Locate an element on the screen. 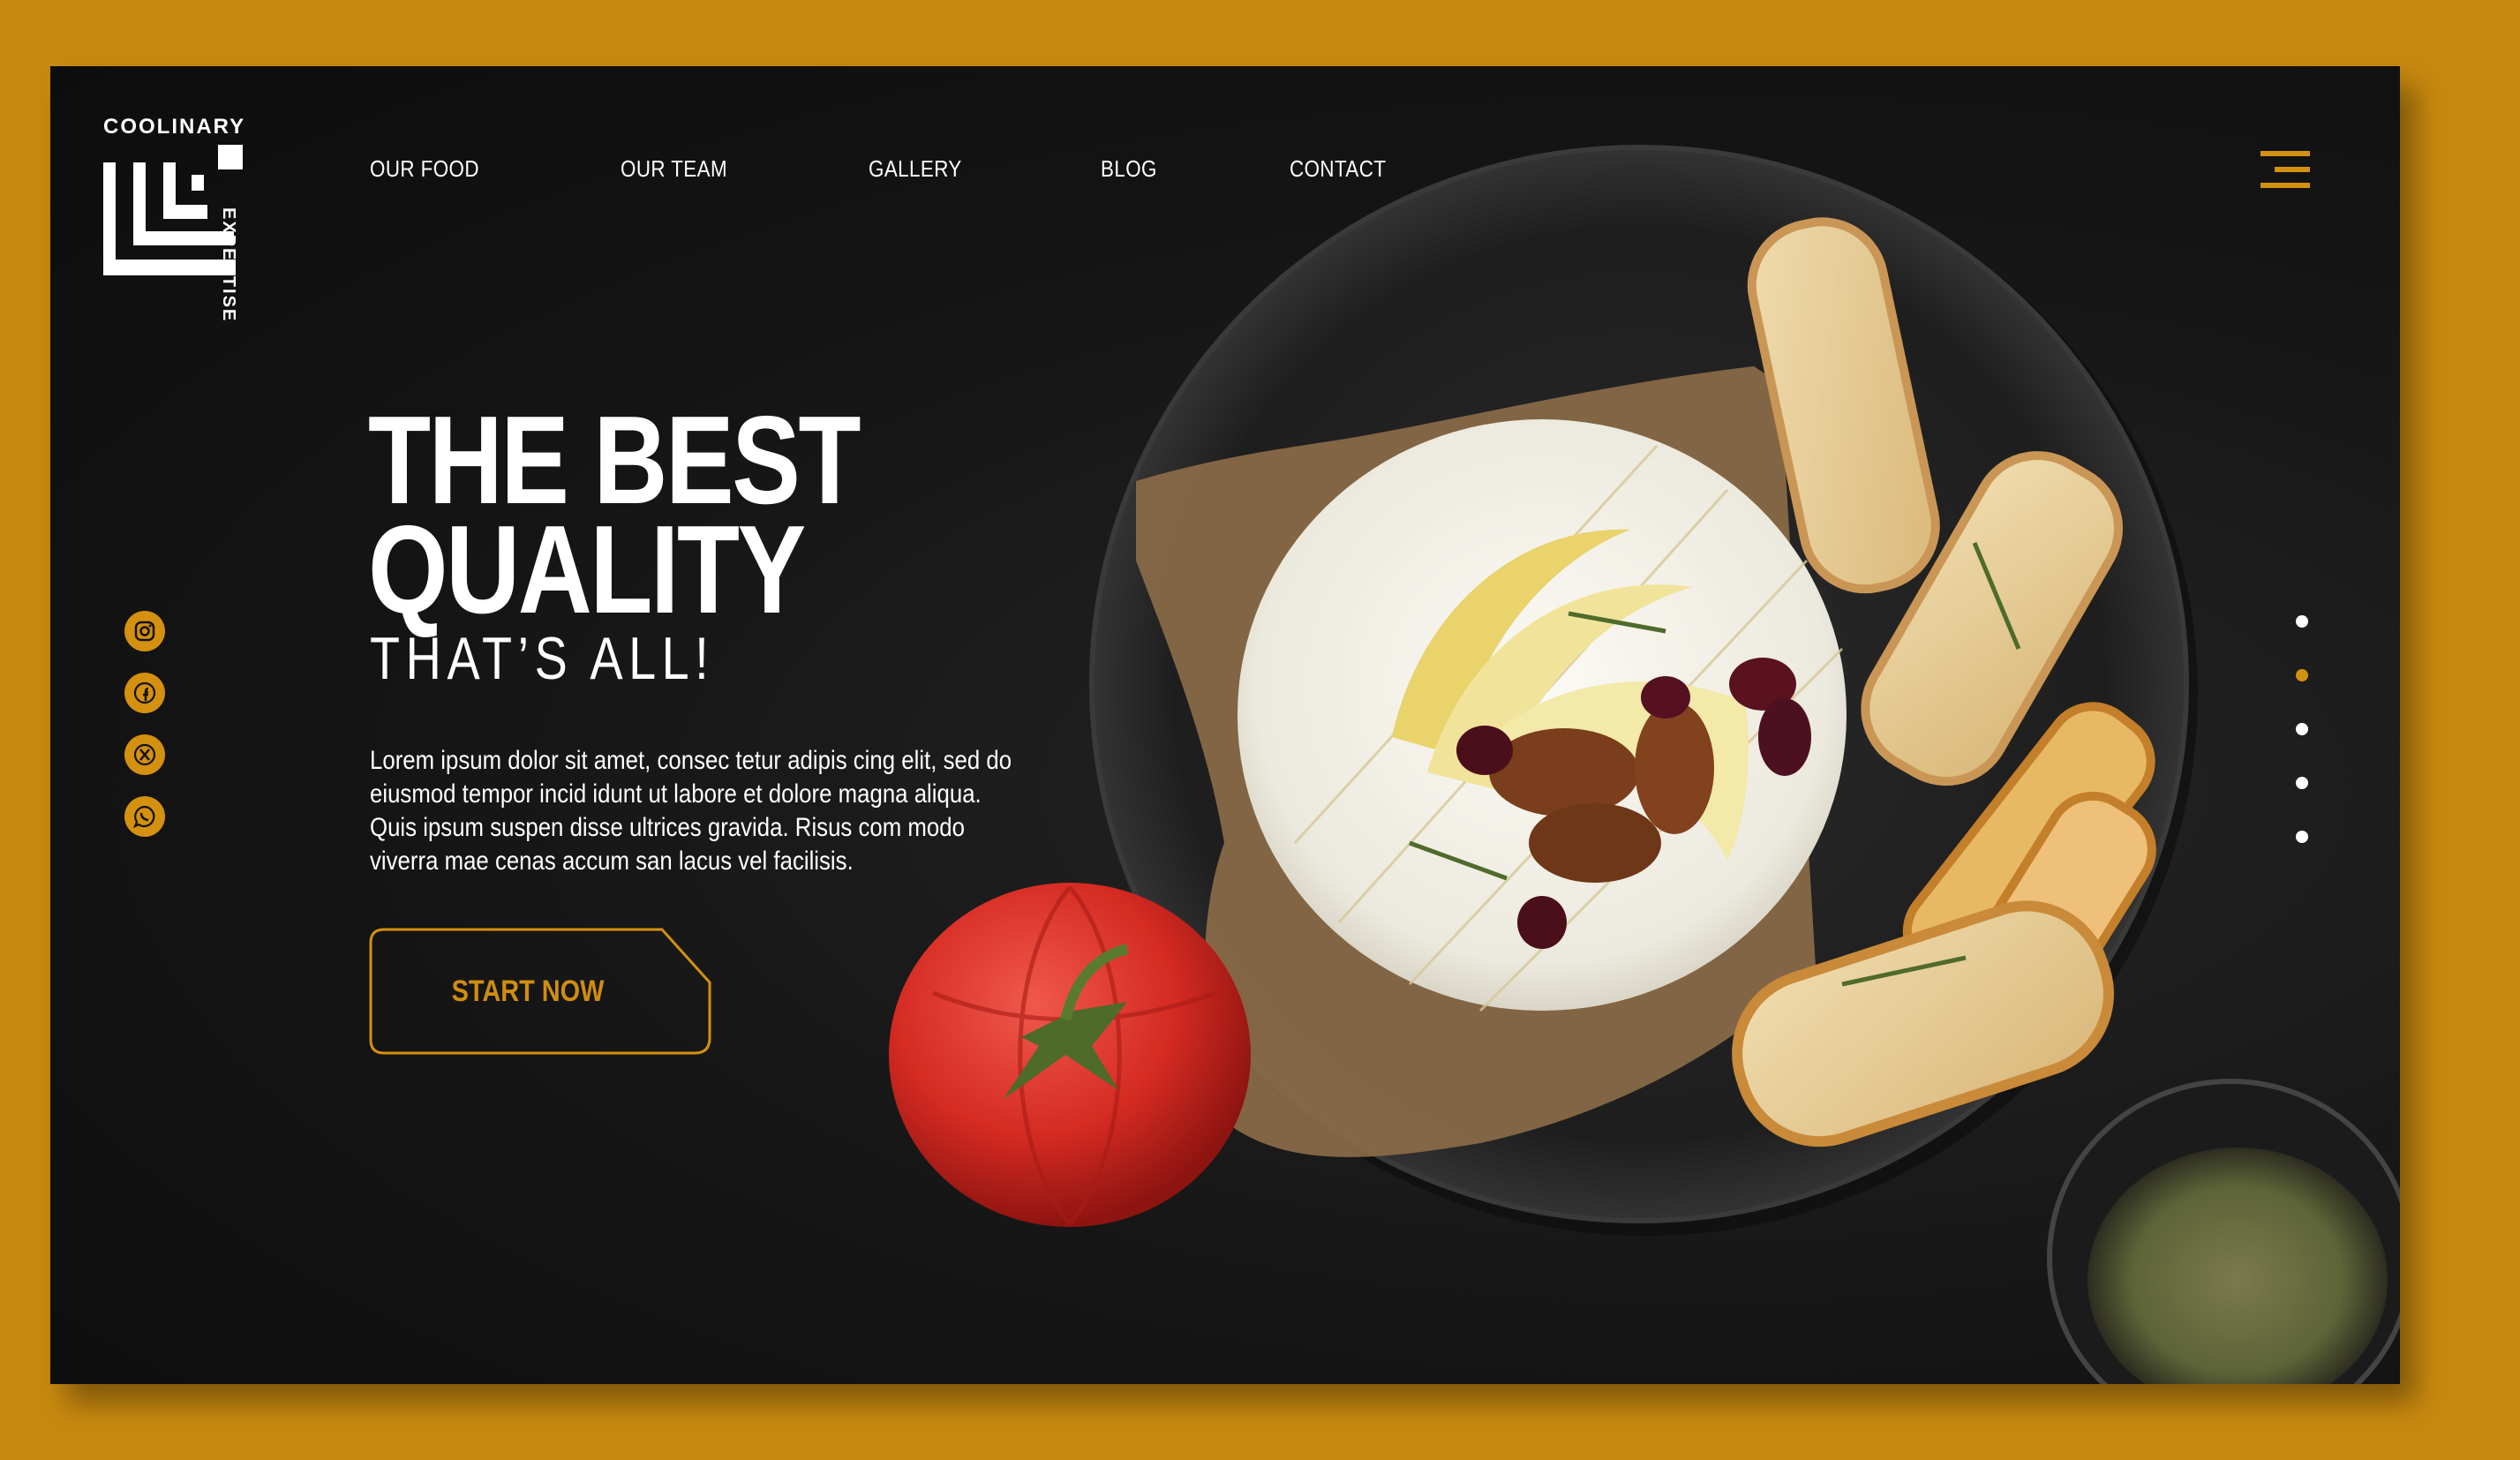 This screenshot has height=1460, width=2520. menu-icon is located at coordinates (2286, 171).